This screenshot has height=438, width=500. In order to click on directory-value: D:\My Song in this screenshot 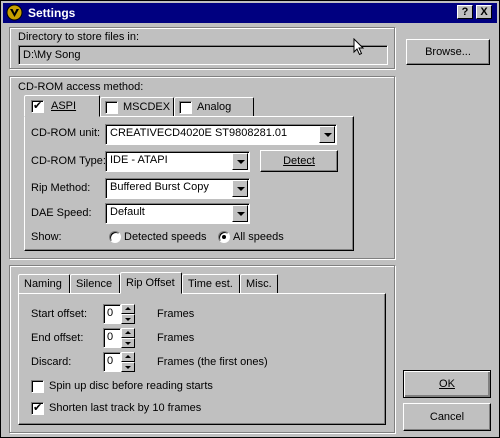, I will do `click(52, 55)`.